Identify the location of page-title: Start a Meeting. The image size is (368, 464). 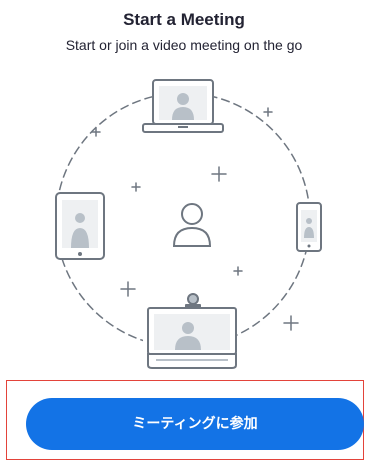
(184, 19).